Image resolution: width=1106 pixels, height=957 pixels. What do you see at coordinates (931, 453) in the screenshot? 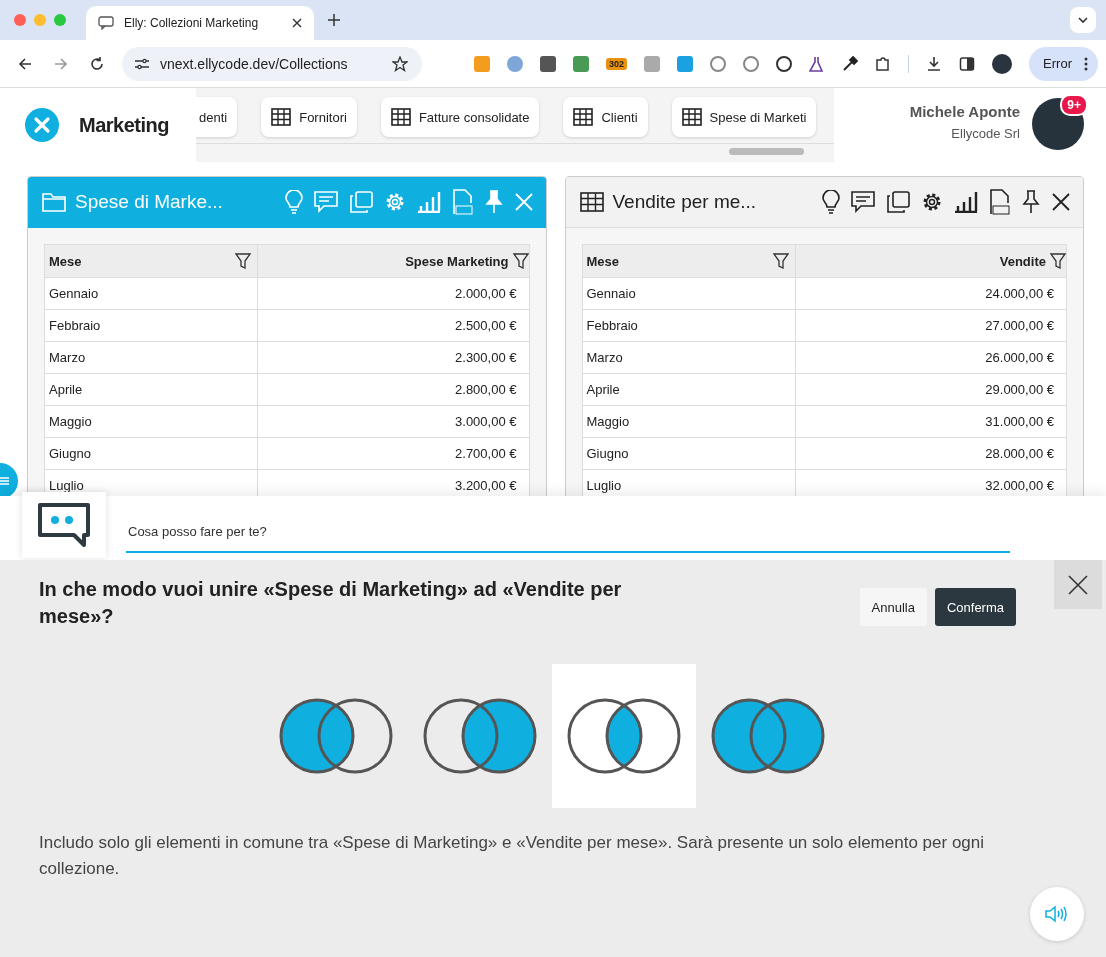
I see `table-cell: 28.000,00 €` at bounding box center [931, 453].